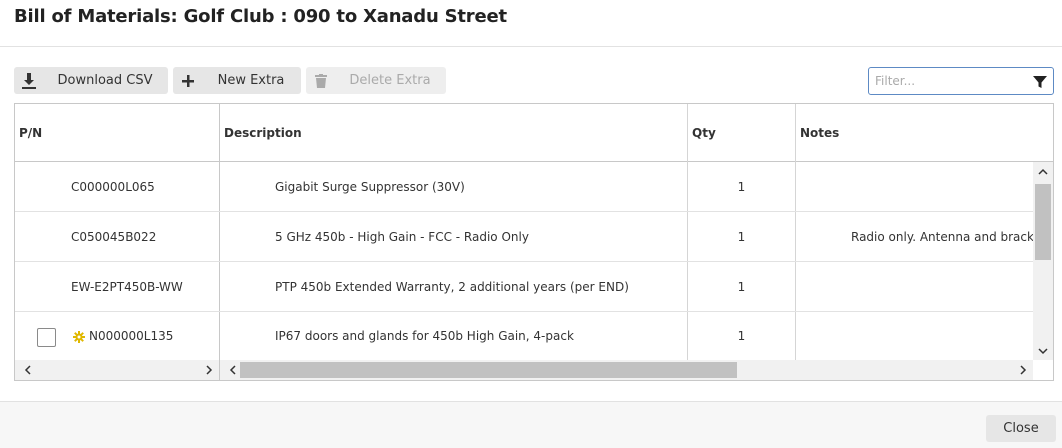 This screenshot has height=448, width=1062. I want to click on filter-icon, so click(1040, 81).